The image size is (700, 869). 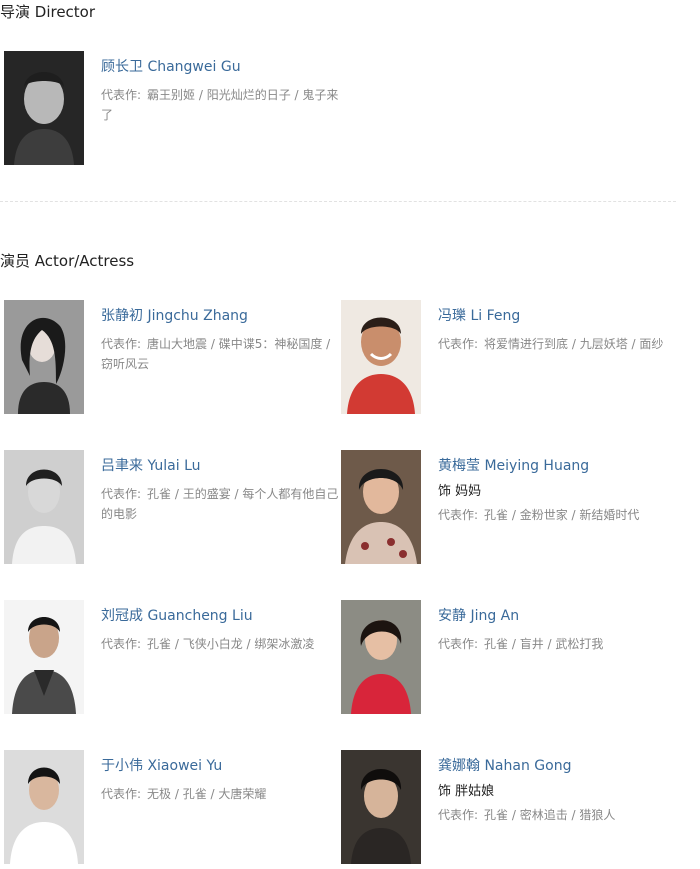 What do you see at coordinates (220, 105) in the screenshot?
I see `representative-works: 代表作: 霸王别姬 / 阳光灿烂的日子 / 鬼子来了` at bounding box center [220, 105].